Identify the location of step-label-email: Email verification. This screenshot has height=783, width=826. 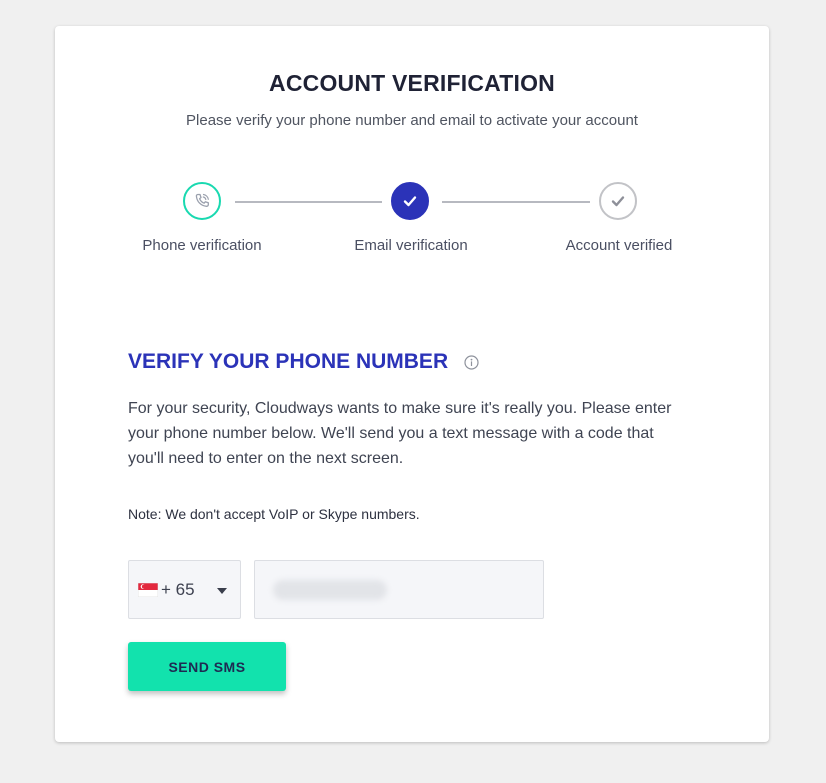
(411, 245).